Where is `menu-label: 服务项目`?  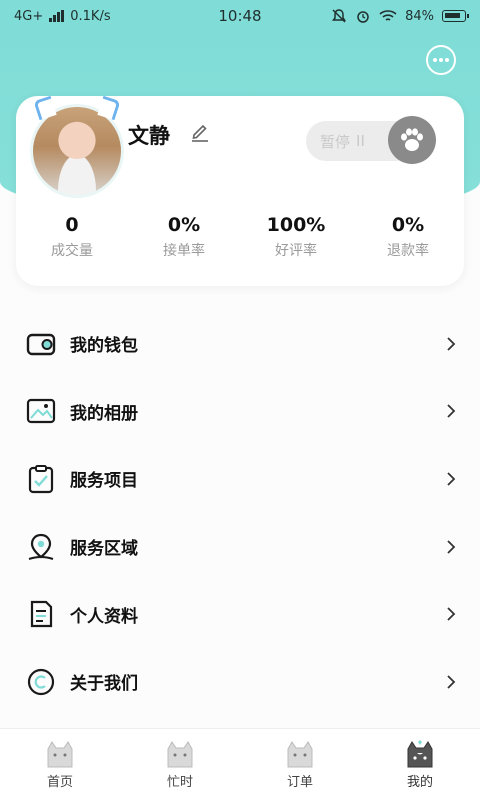
menu-label: 服务项目 is located at coordinates (104, 481).